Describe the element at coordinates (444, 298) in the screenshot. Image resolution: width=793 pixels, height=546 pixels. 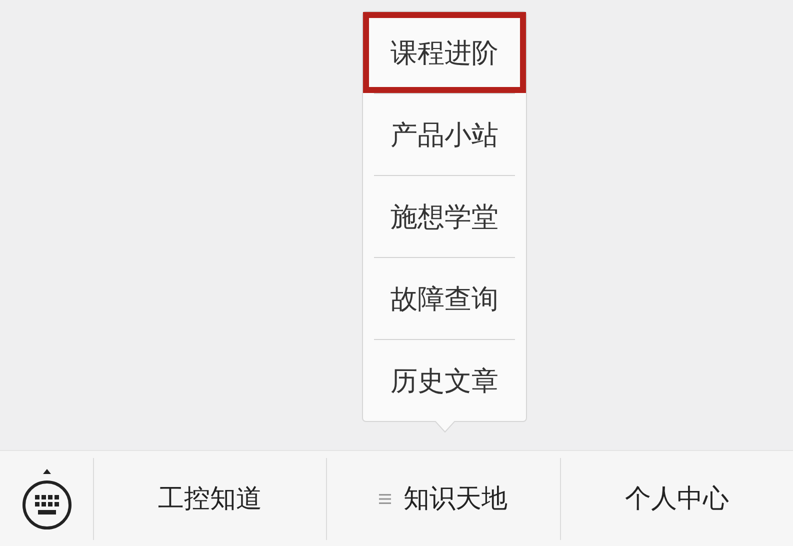
I see `menu-item: 故障查询` at that location.